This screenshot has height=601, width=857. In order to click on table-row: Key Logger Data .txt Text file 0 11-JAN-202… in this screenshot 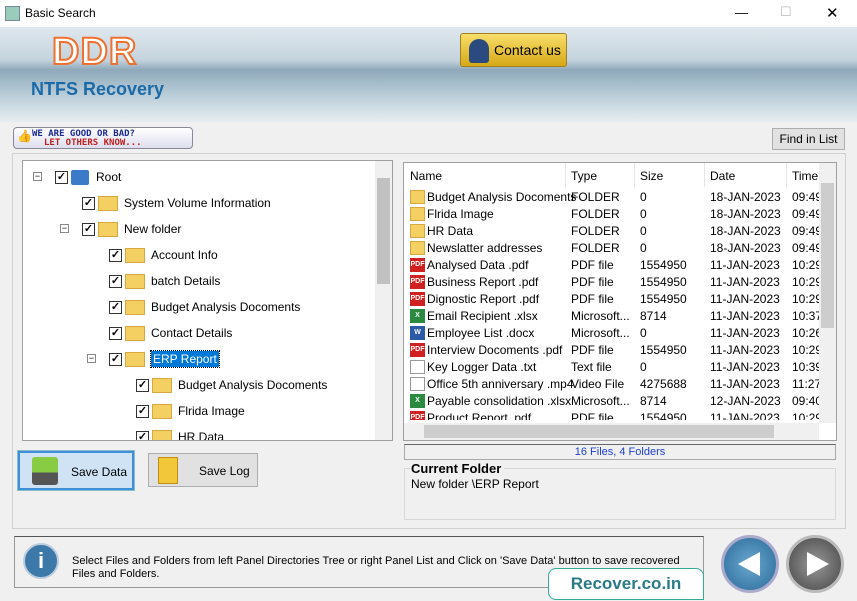, I will do `click(614, 366)`.